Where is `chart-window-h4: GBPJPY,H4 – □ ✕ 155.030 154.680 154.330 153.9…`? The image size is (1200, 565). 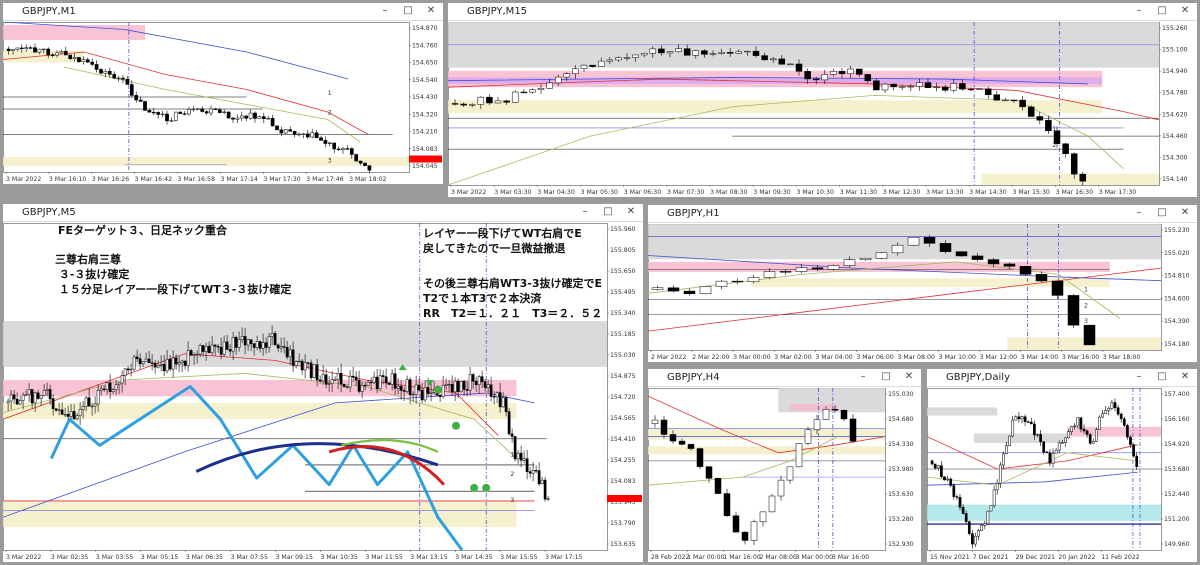
chart-window-h4: GBPJPY,H4 – □ ✕ 155.030 154.680 154.330 153.9… is located at coordinates (784, 465).